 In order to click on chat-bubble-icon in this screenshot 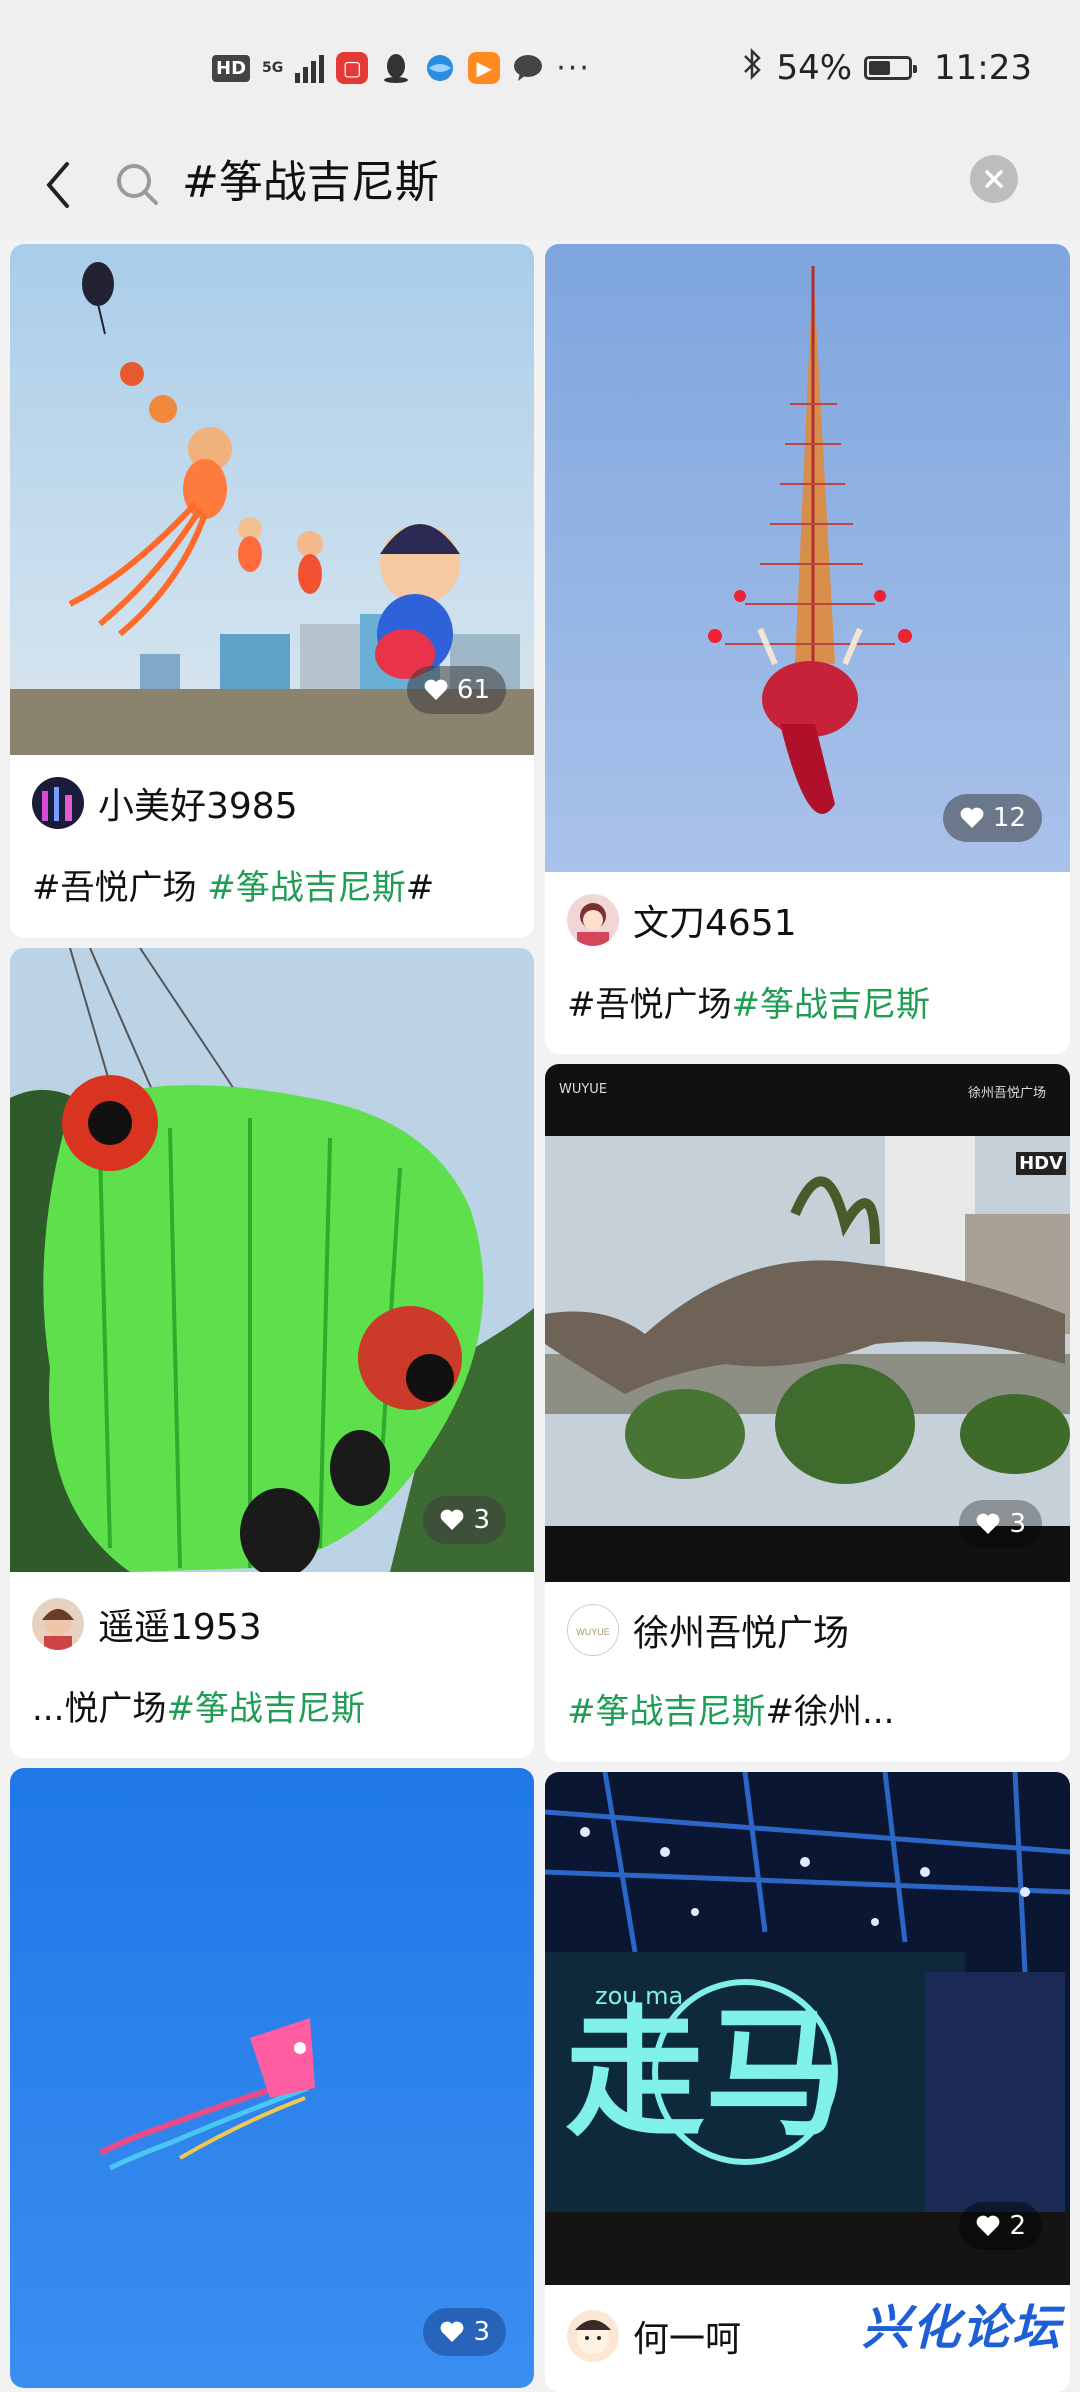, I will do `click(528, 68)`.